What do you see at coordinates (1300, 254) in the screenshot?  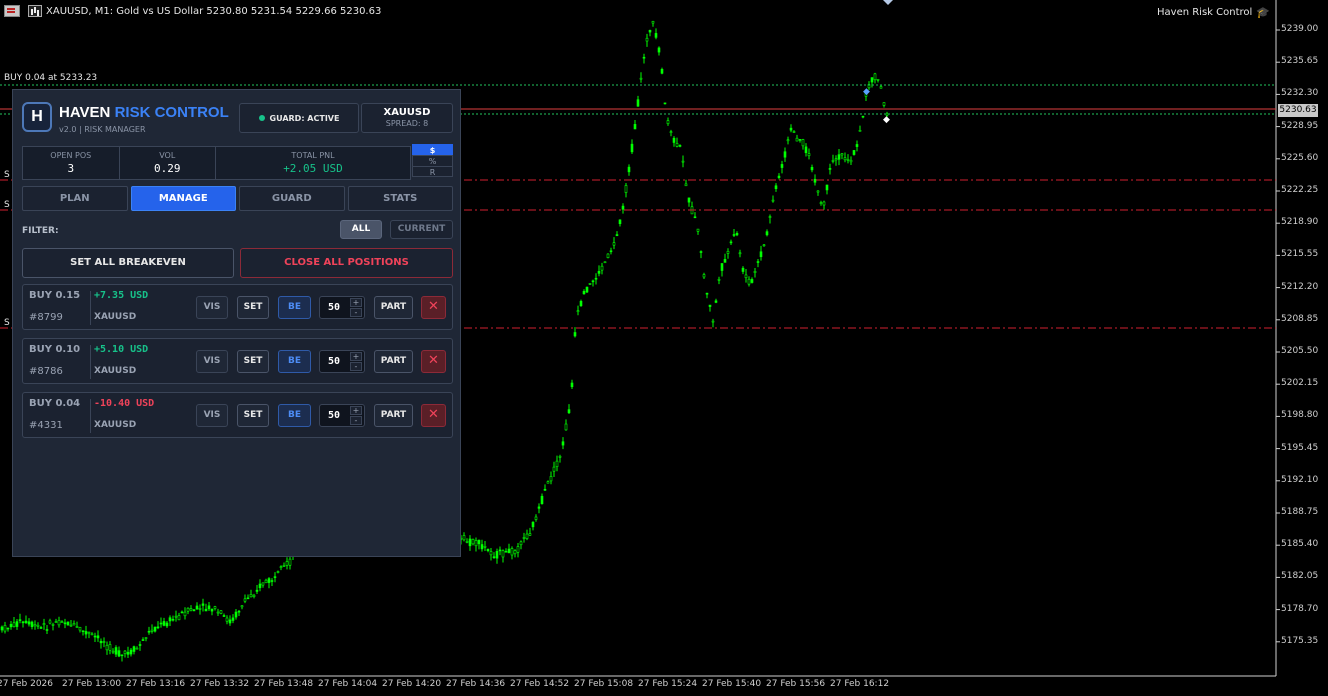 I see `price-tick-label: 5215.55` at bounding box center [1300, 254].